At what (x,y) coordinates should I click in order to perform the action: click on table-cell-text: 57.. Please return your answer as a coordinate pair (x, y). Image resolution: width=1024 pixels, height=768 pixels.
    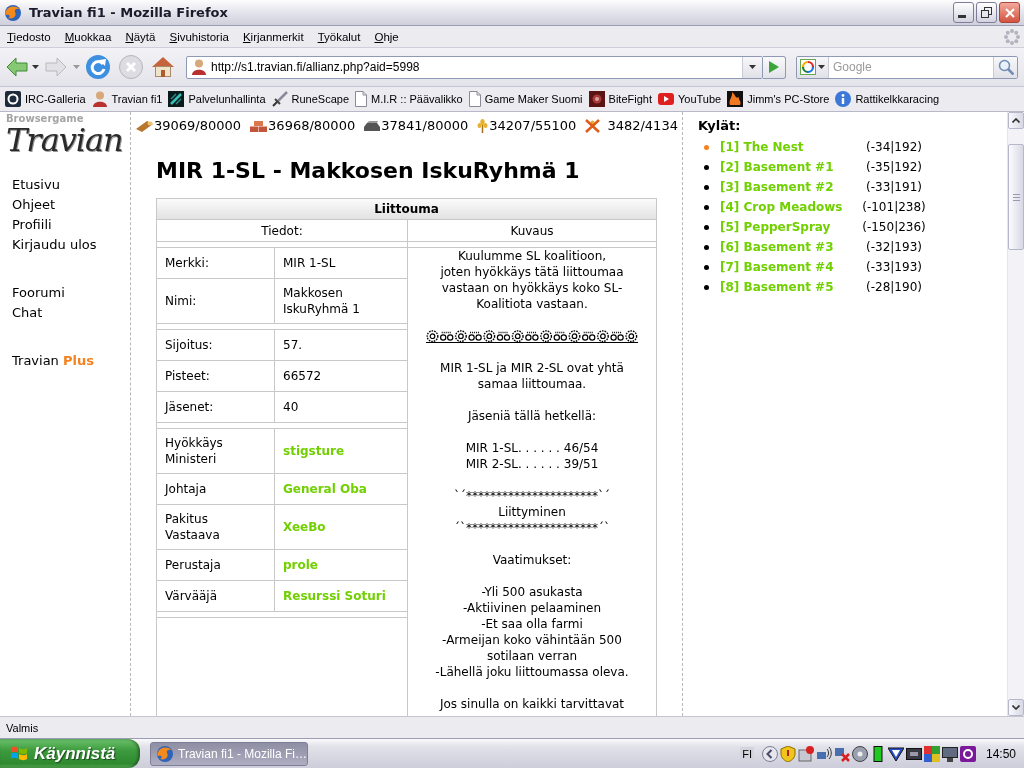
    Looking at the image, I should click on (293, 345).